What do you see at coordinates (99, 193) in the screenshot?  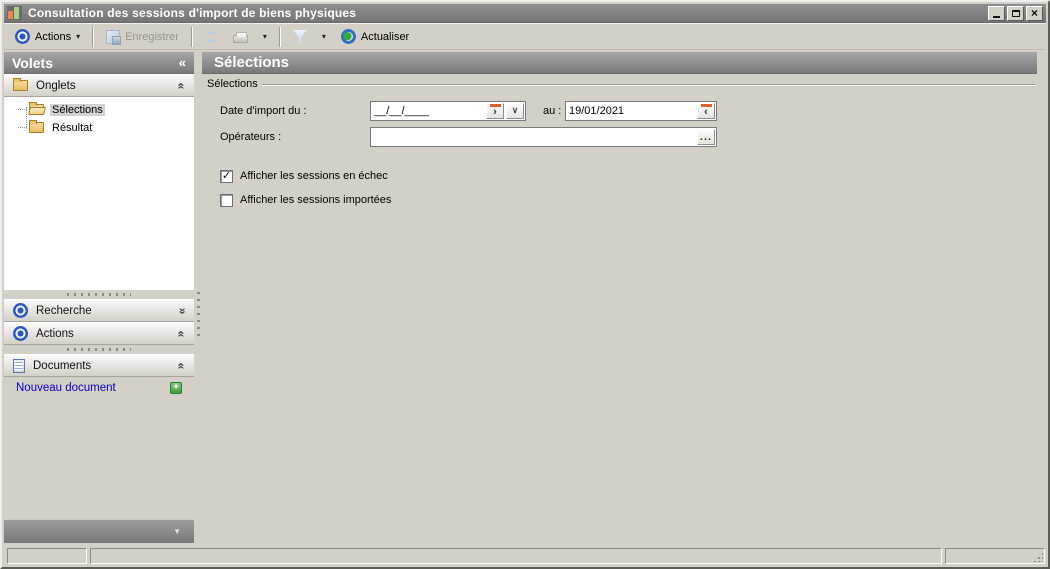 I see `onglets-tree: Sélections Résultat` at bounding box center [99, 193].